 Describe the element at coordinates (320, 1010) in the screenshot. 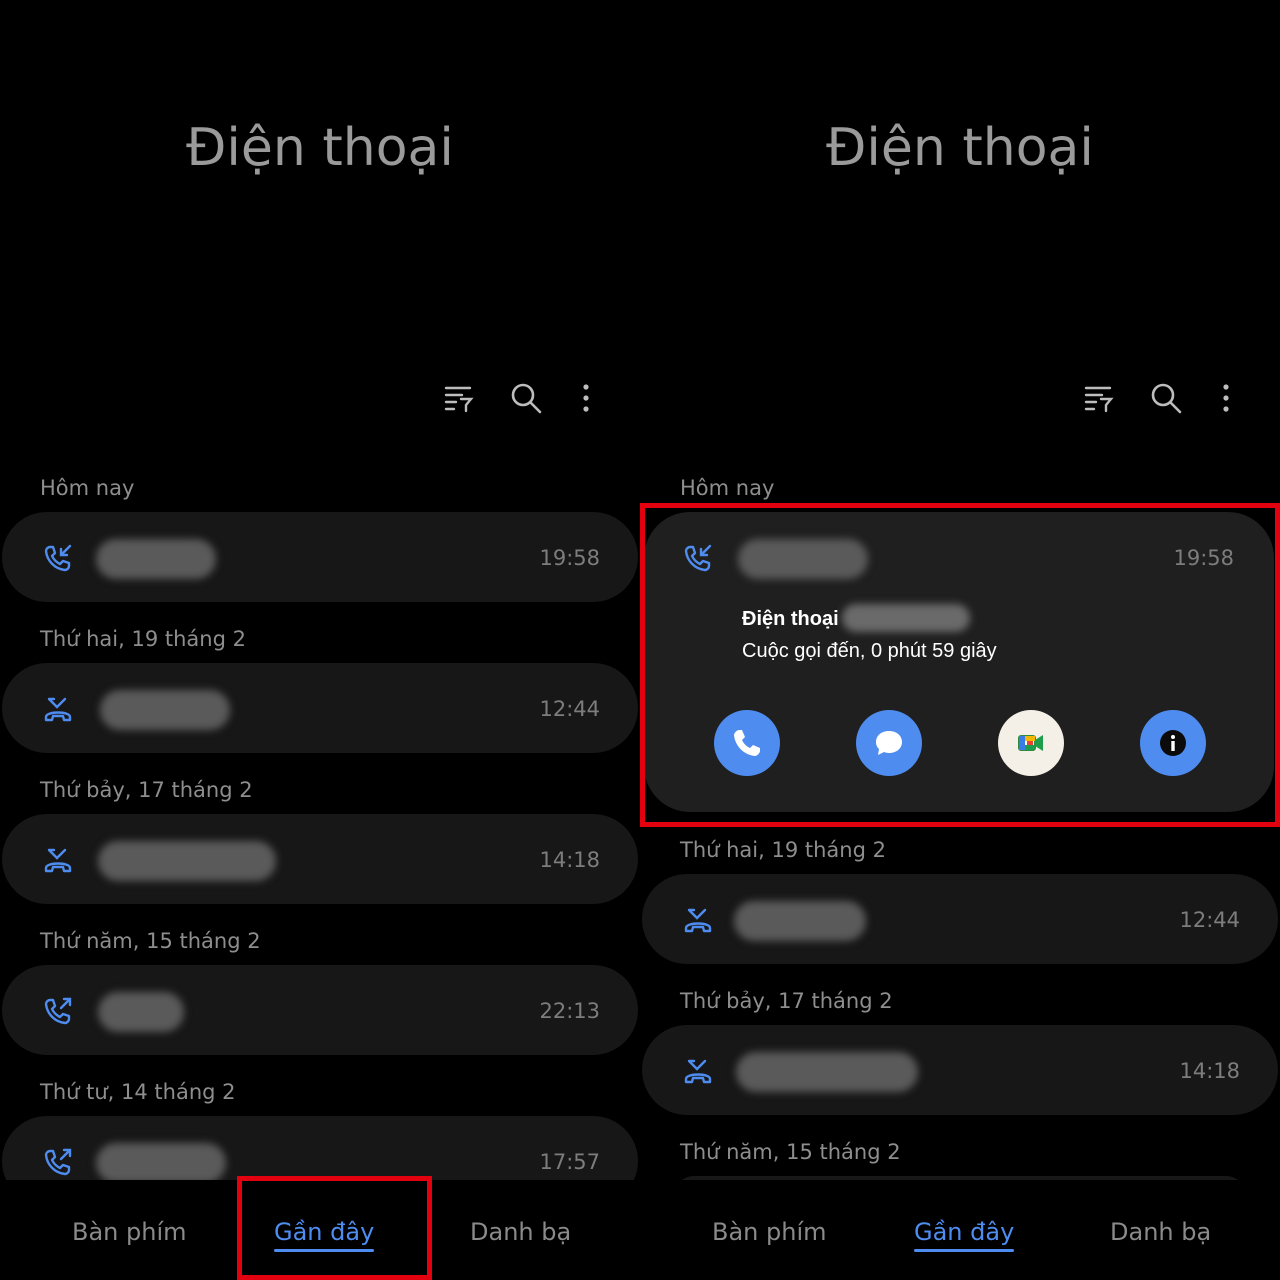

I see `call-log-item: 22:13` at that location.